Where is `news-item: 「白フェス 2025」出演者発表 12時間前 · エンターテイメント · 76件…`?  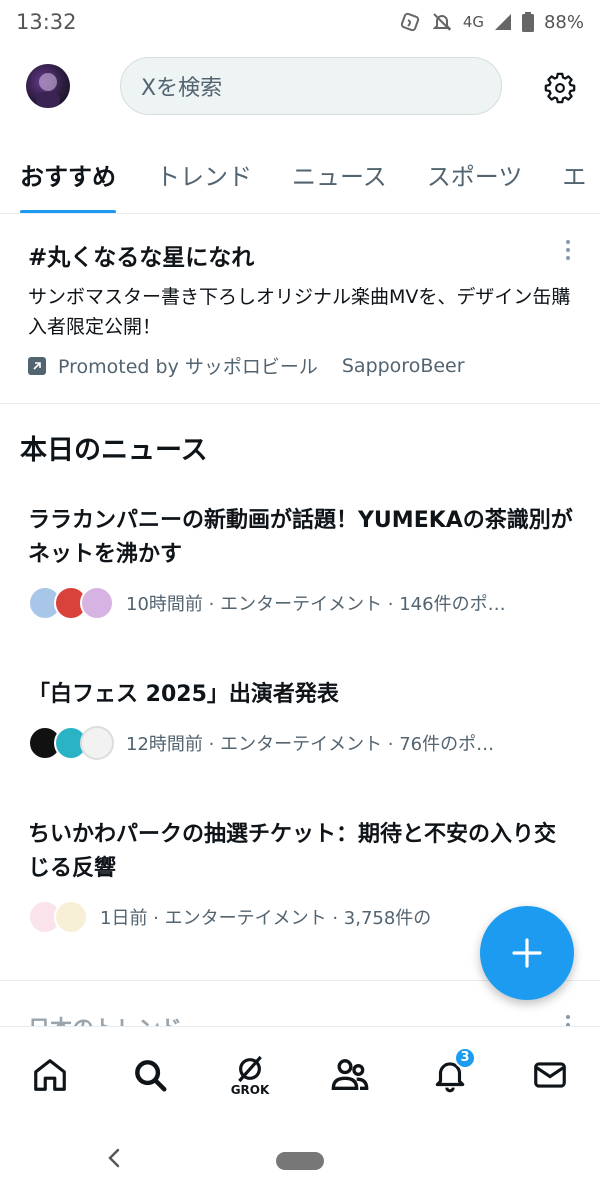
news-item: 「白フェス 2025」出演者発表 12時間前 · エンターテイメント · 76件… is located at coordinates (300, 719).